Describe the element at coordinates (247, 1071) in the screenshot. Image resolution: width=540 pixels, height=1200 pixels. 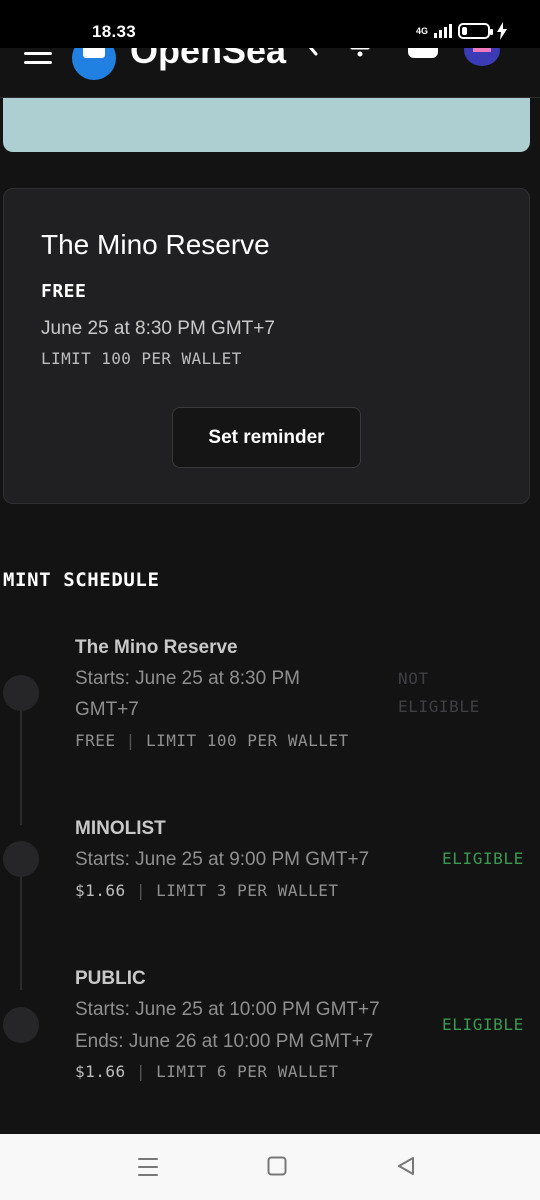
I see `phase-limit: LIMIT 6 PER WALLET` at that location.